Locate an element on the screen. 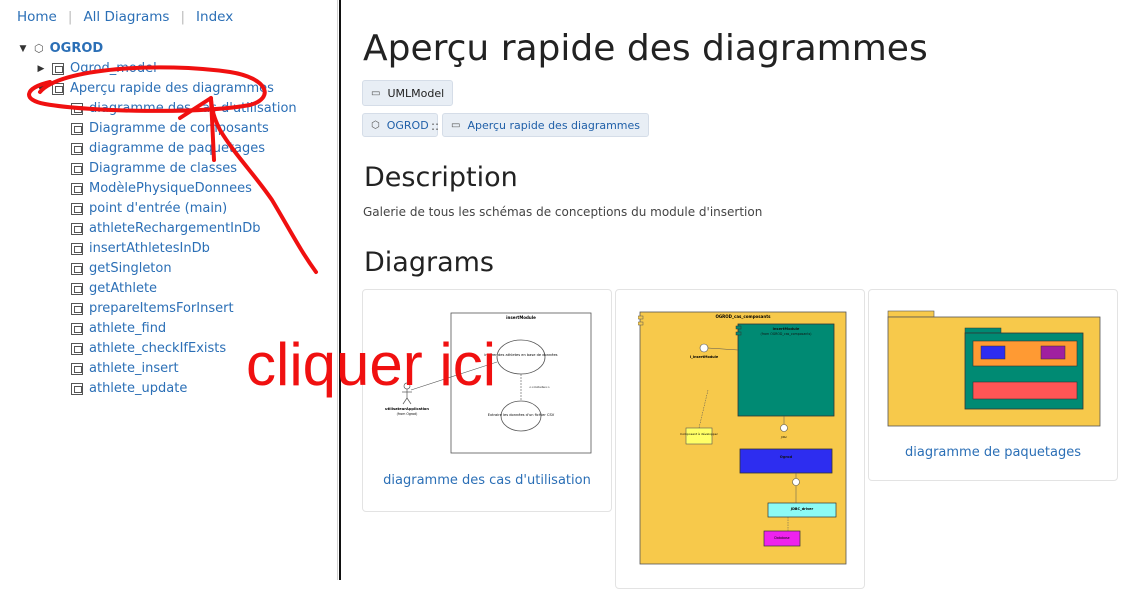  tree-item-label: point d'entrée (main) is located at coordinates (158, 208).